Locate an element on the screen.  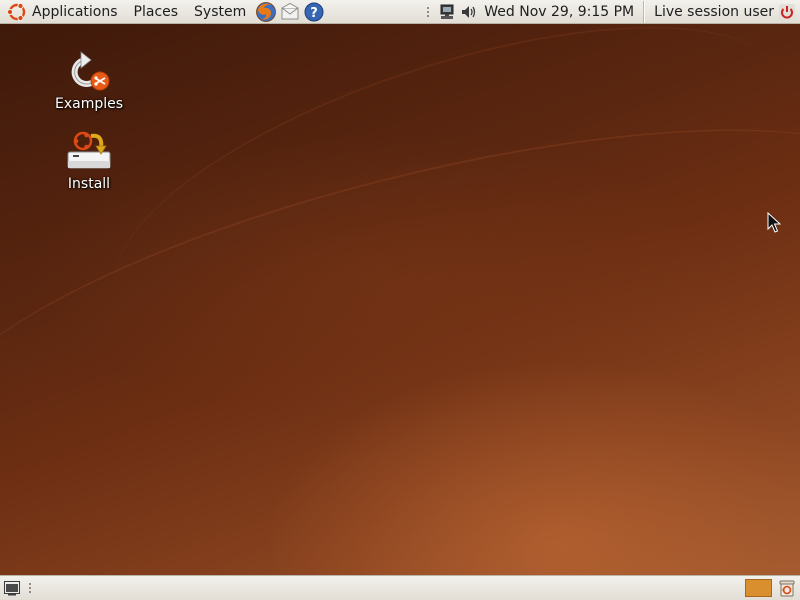
desktop-icon-examples: Examples is located at coordinates (89, 80).